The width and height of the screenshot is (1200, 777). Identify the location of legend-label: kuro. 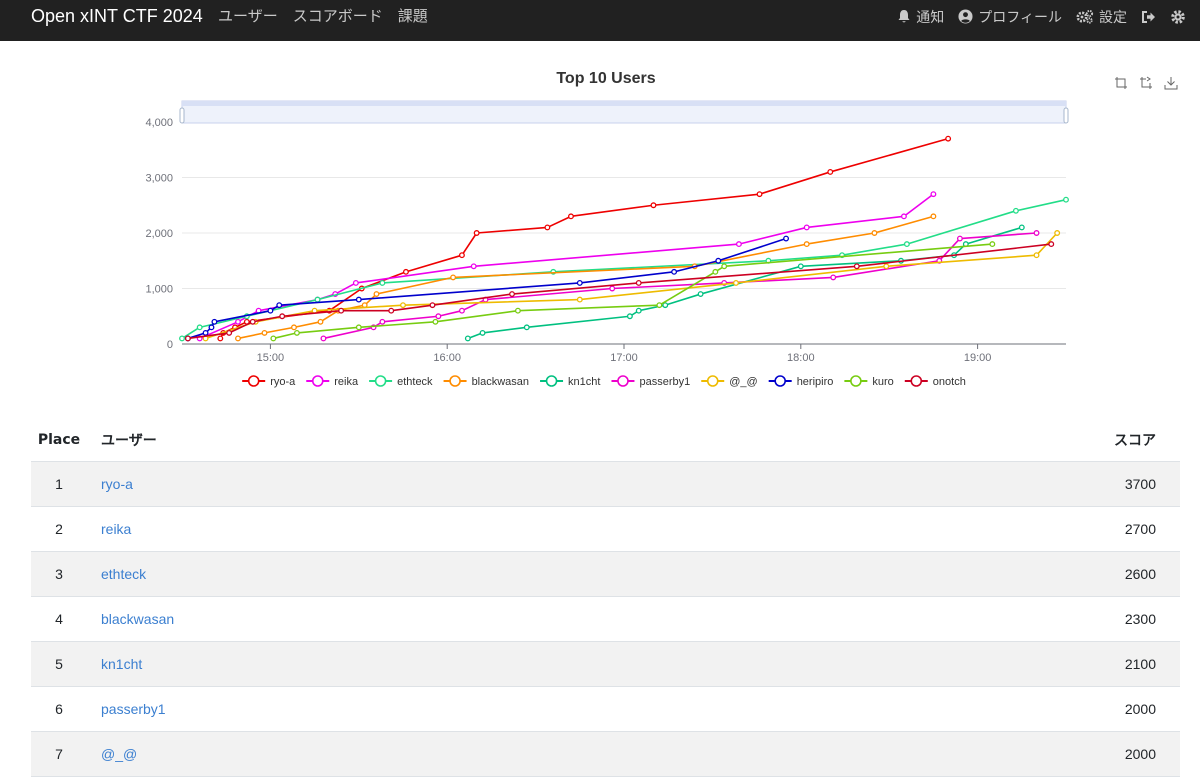
(882, 382).